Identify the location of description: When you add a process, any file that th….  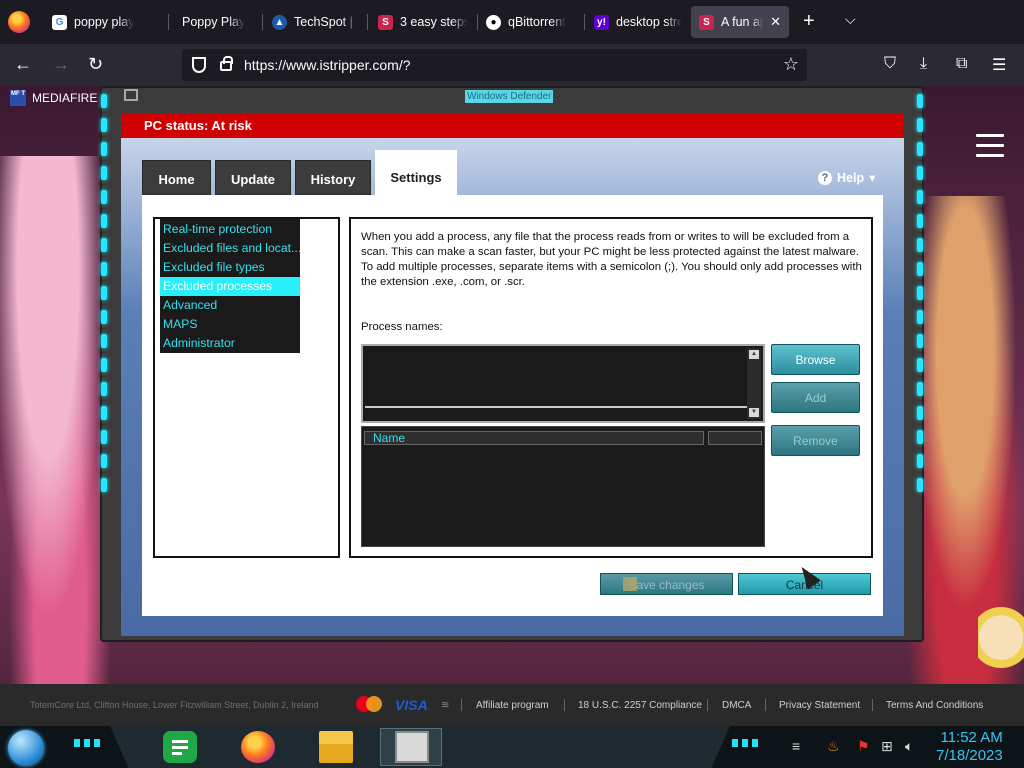
(613, 260).